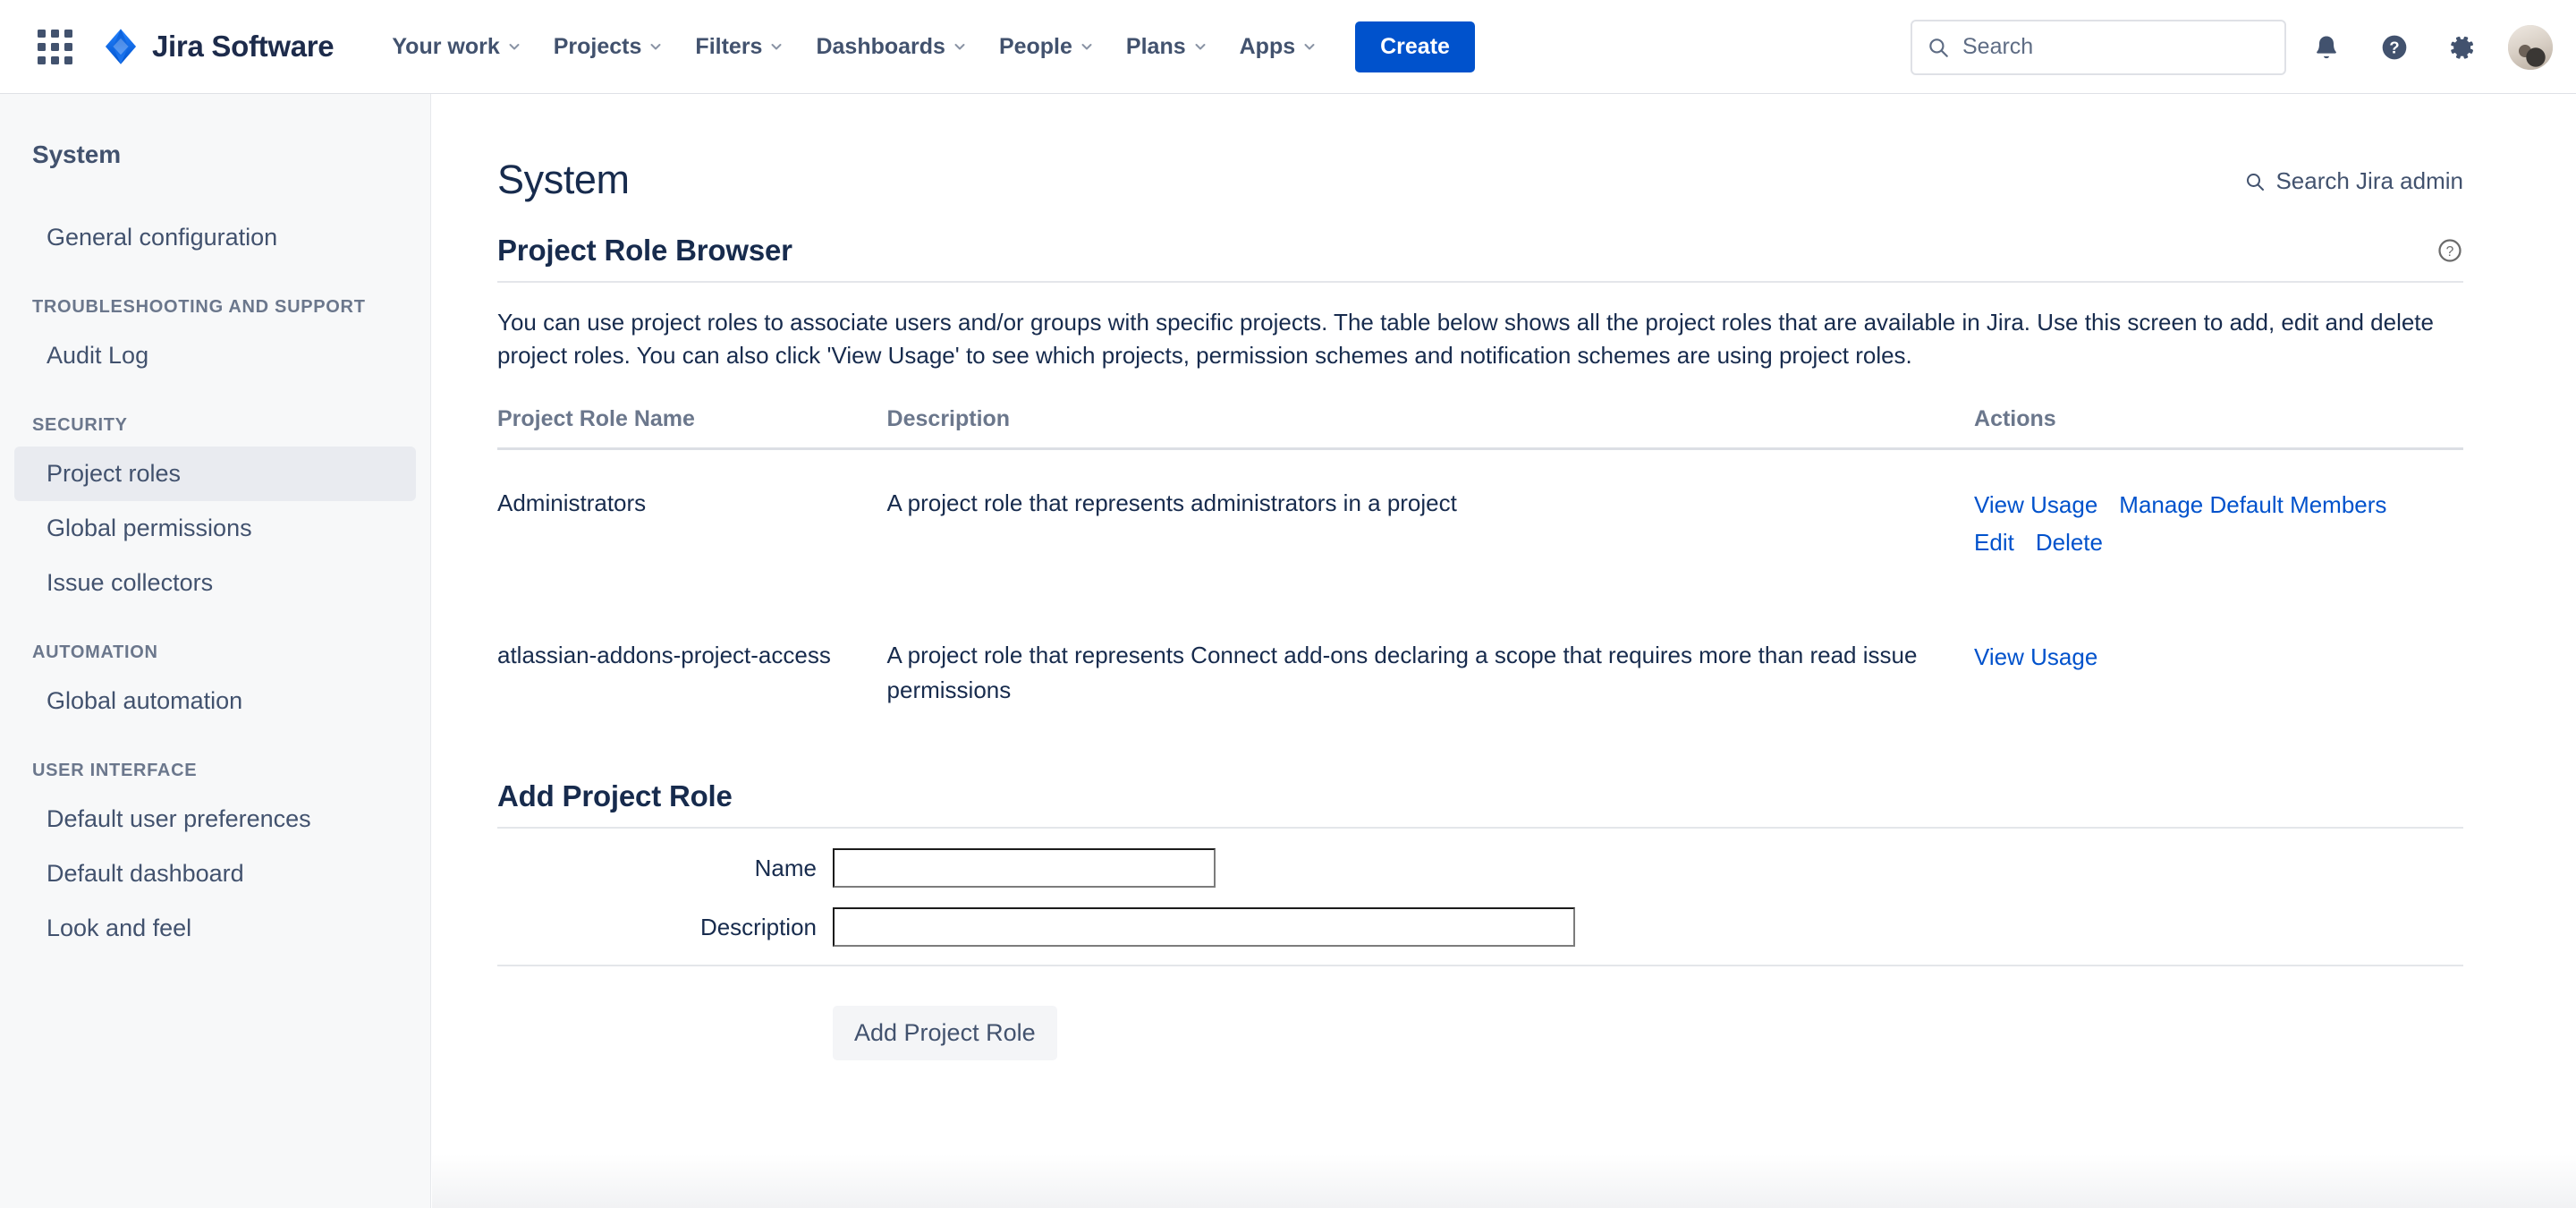 The image size is (2576, 1208). Describe the element at coordinates (215, 583) in the screenshot. I see `sidebar-item-issue-collectors: Issue collectors` at that location.